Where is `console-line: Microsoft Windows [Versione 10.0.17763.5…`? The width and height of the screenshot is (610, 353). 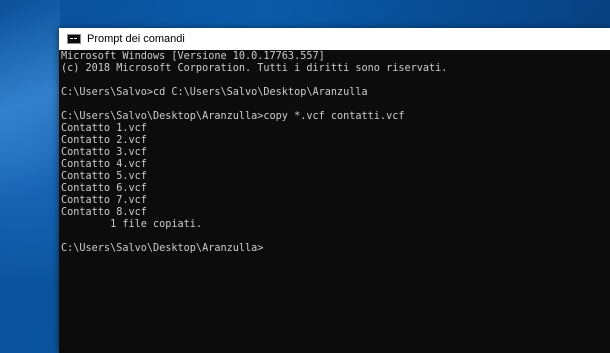
console-line: Microsoft Windows [Versione 10.0.17763.5… is located at coordinates (193, 56).